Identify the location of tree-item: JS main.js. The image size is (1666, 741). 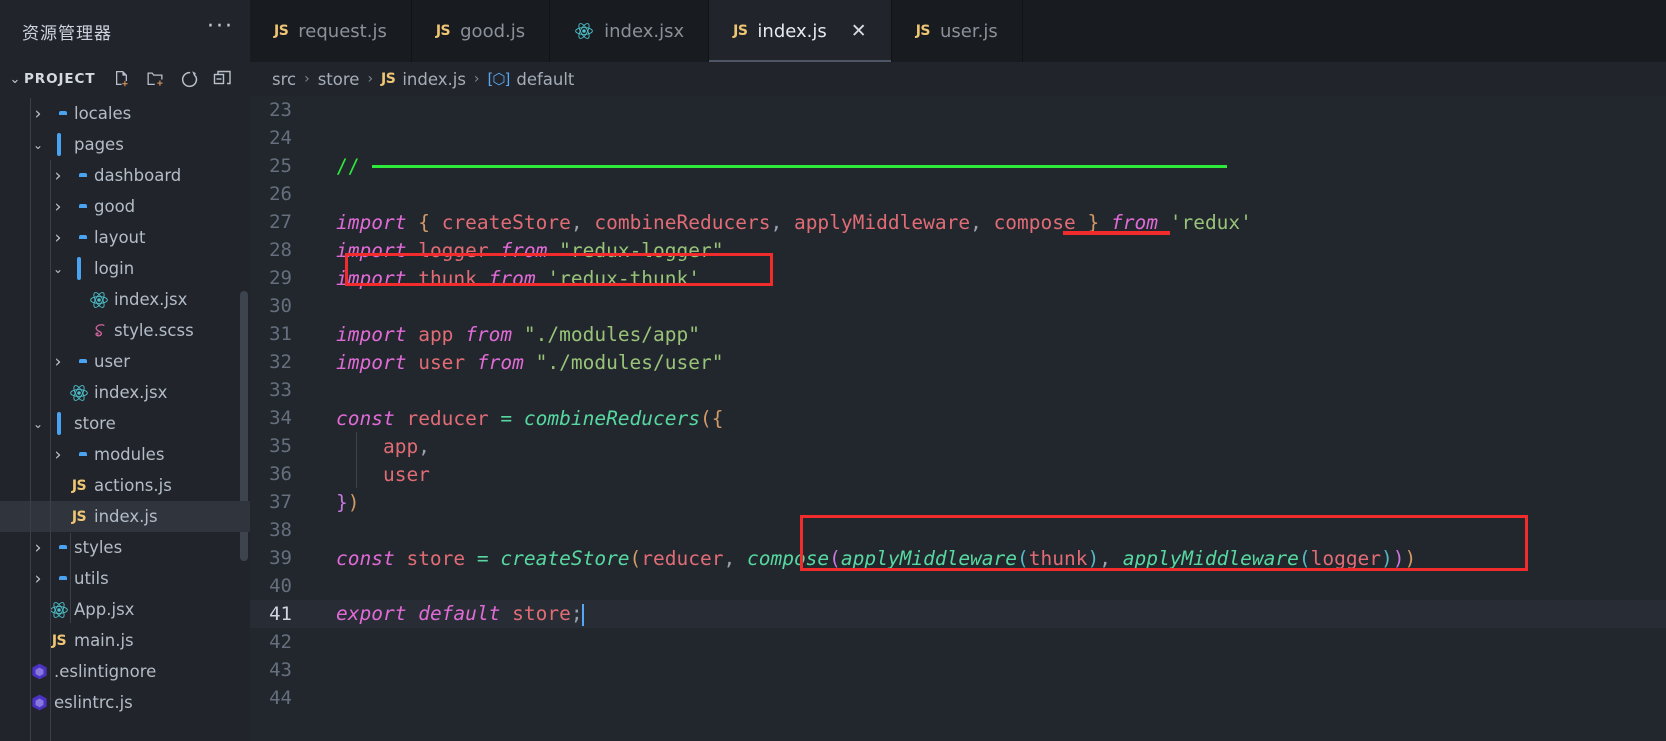
(125, 640).